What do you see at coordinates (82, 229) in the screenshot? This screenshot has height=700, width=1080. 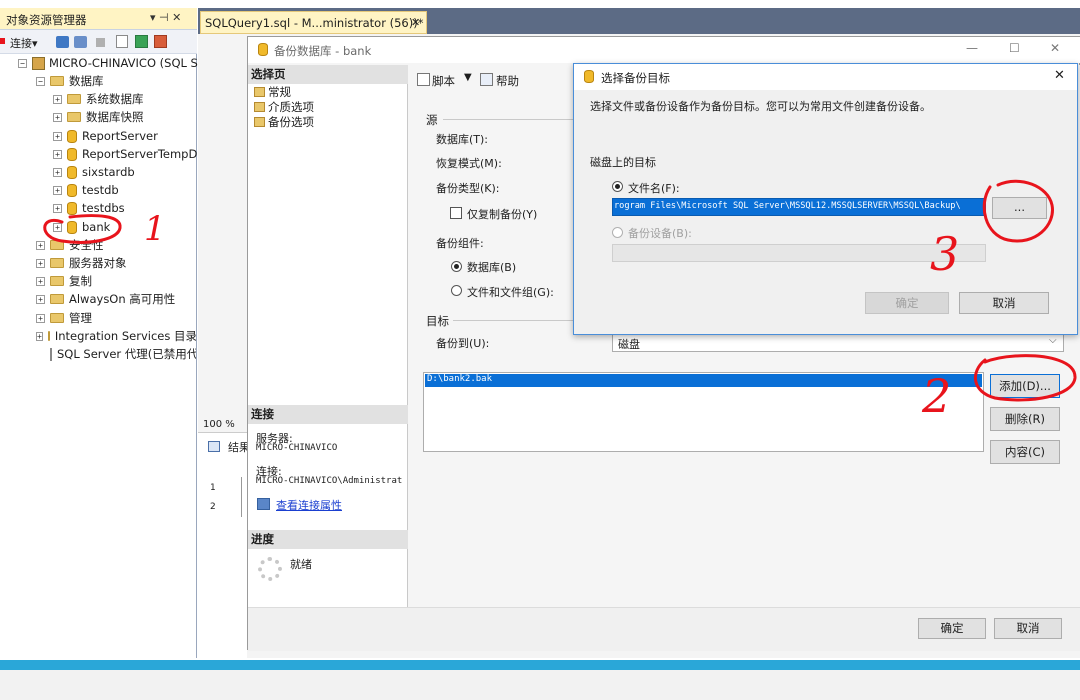 I see `circle-bank` at bounding box center [82, 229].